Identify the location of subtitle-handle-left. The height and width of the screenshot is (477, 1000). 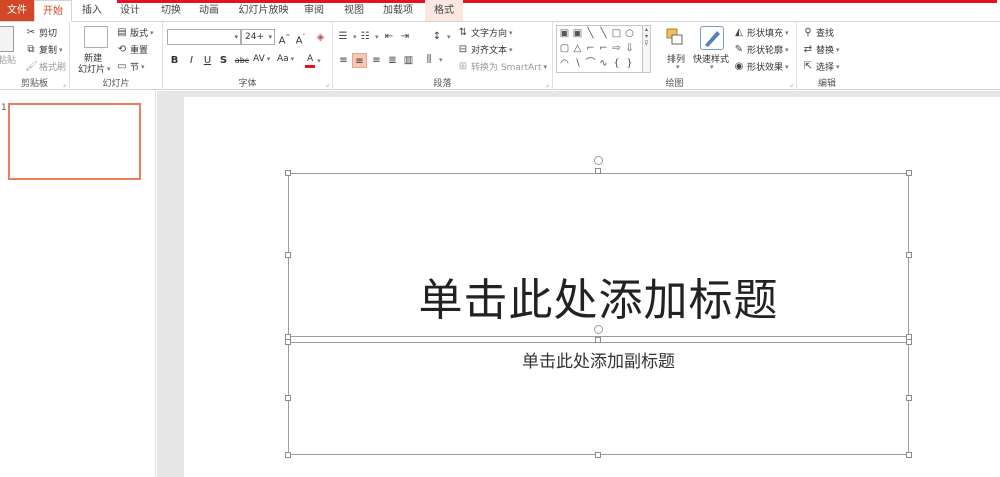
(288, 398).